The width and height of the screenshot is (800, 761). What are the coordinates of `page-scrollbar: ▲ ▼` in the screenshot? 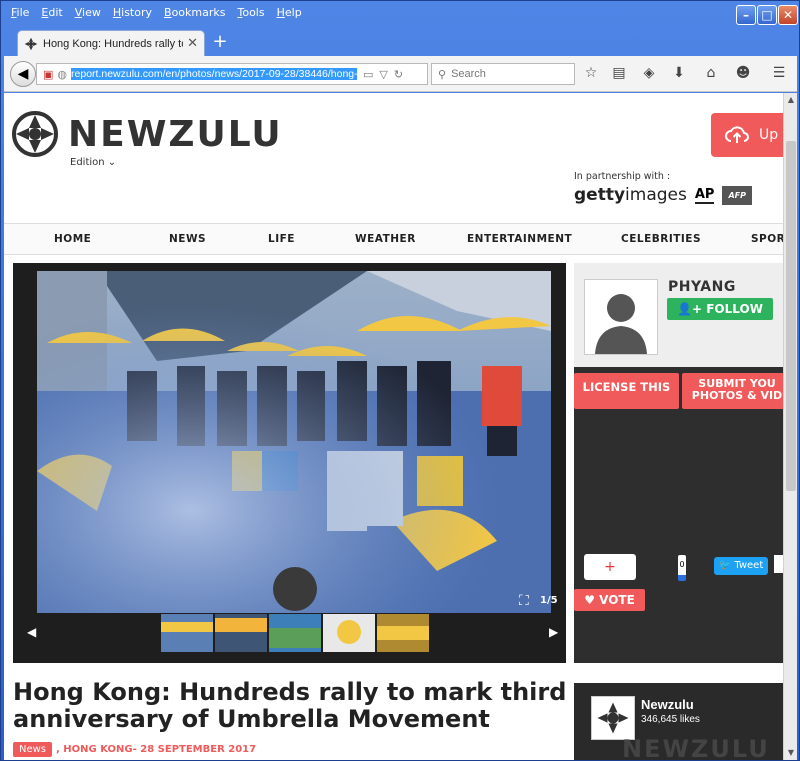 It's located at (790, 426).